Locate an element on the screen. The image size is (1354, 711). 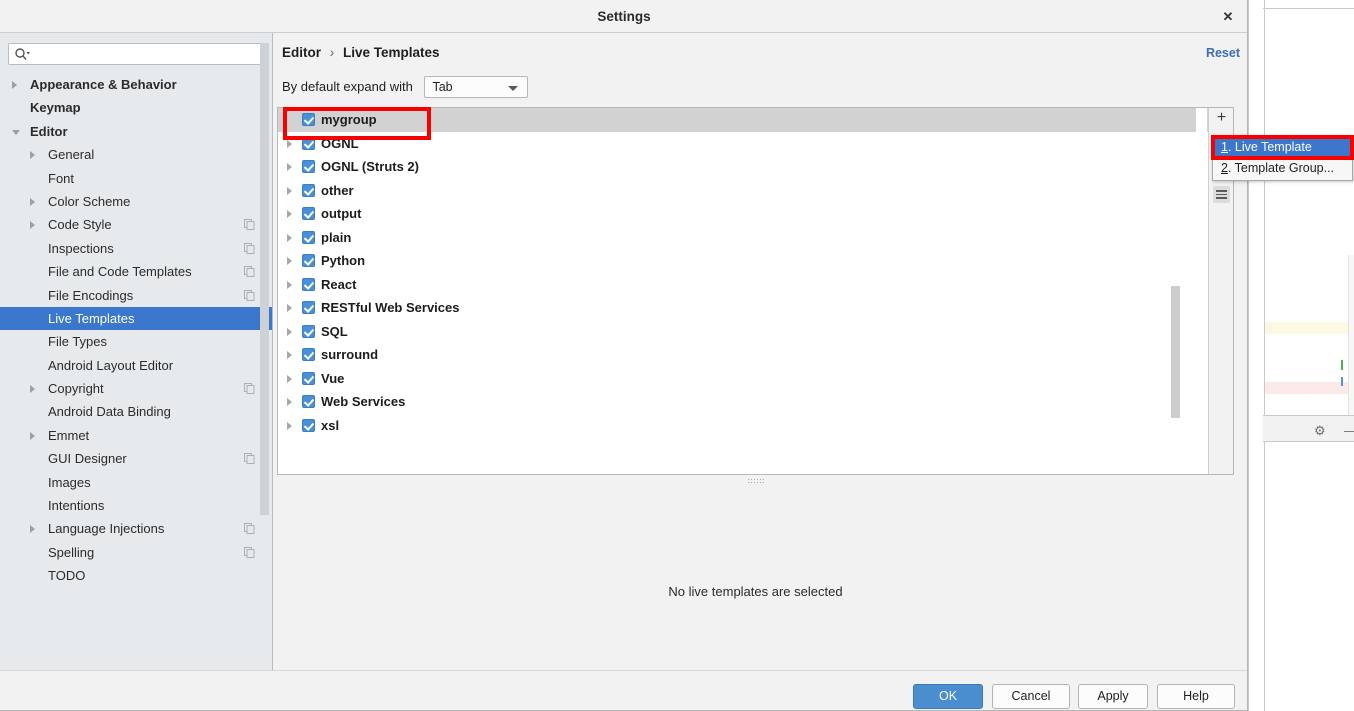
template-group-row: surround is located at coordinates (743, 355).